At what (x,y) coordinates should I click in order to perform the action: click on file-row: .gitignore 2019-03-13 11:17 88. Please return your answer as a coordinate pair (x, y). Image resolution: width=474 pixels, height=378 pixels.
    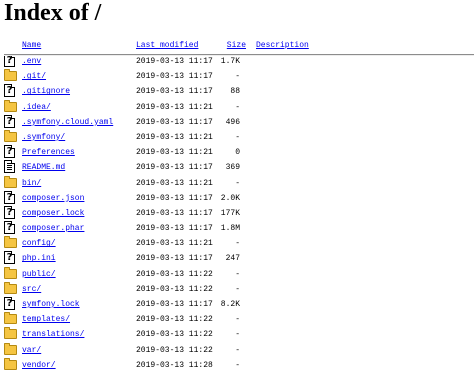
    Looking at the image, I should click on (237, 91).